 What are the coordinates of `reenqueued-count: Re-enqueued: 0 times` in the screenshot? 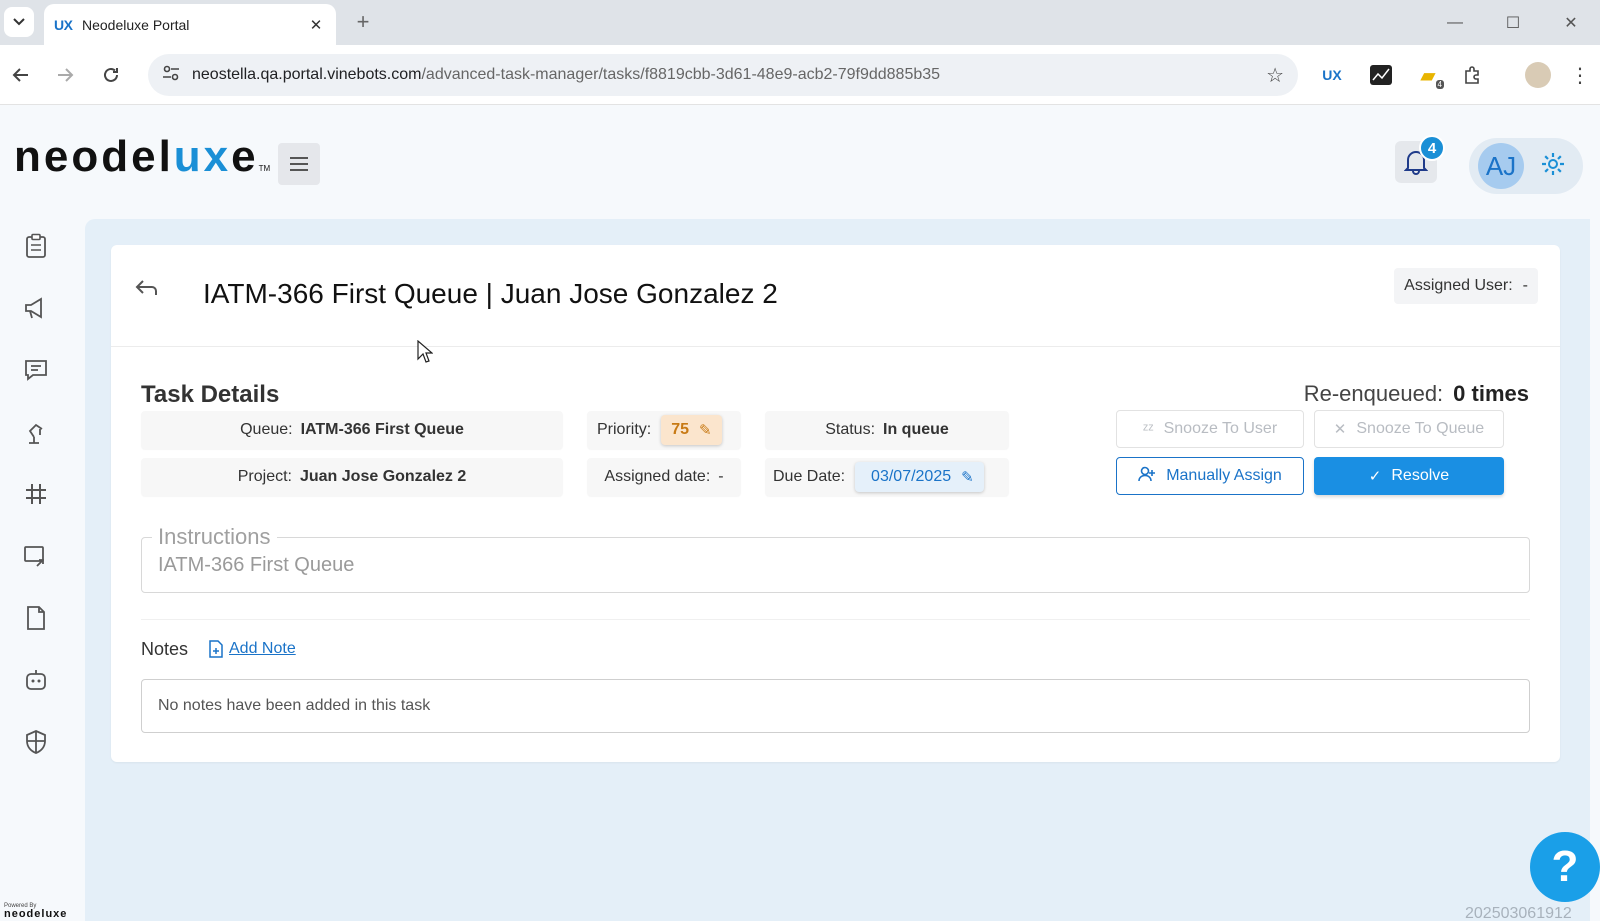 It's located at (1416, 393).